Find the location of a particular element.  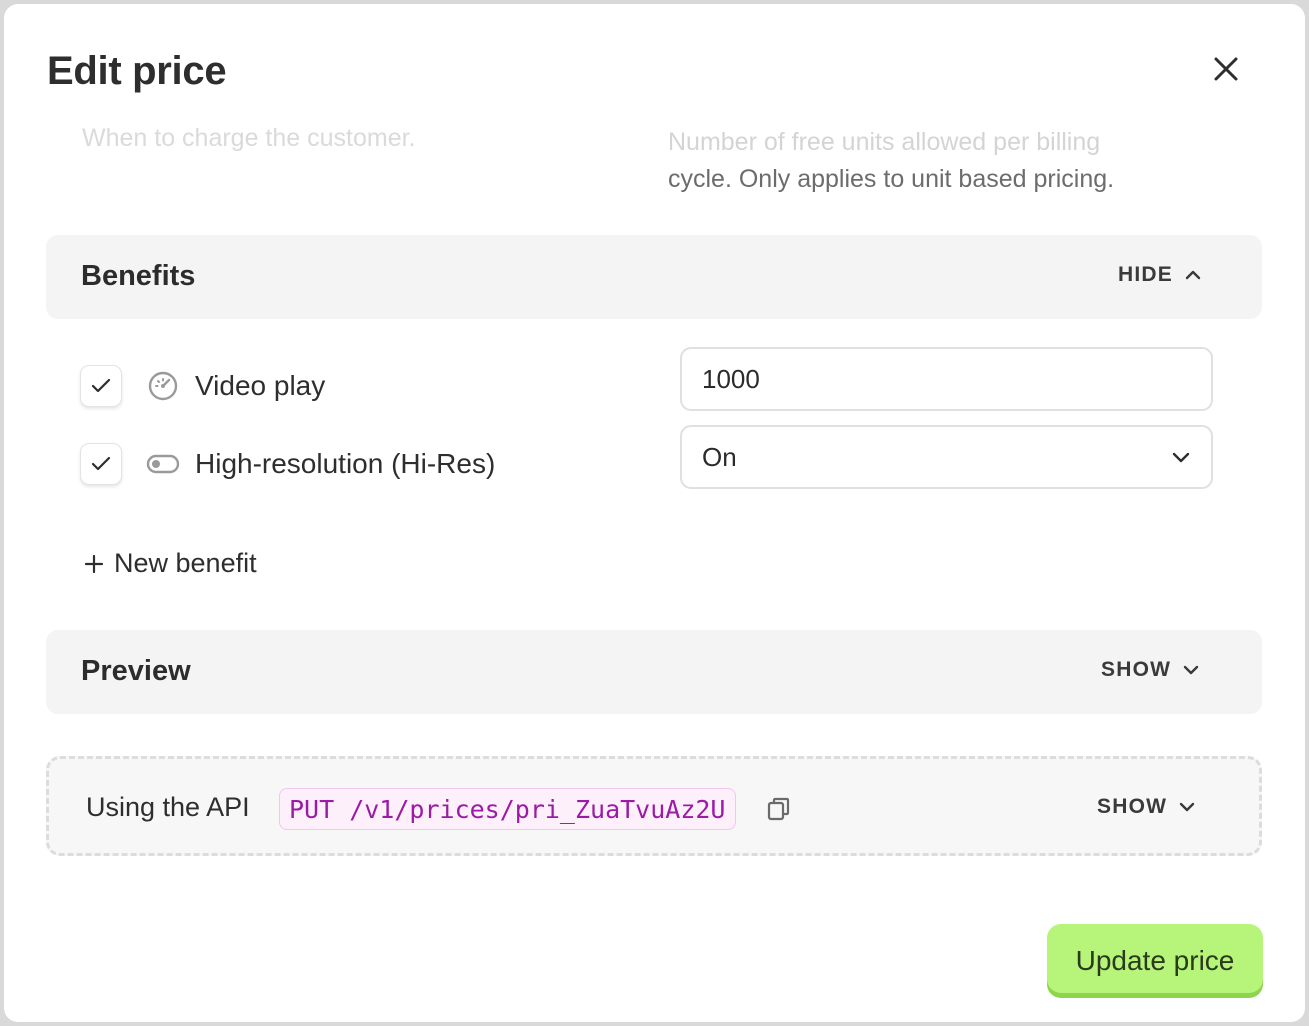

benefits-header: Benefits HIDE is located at coordinates (654, 277).